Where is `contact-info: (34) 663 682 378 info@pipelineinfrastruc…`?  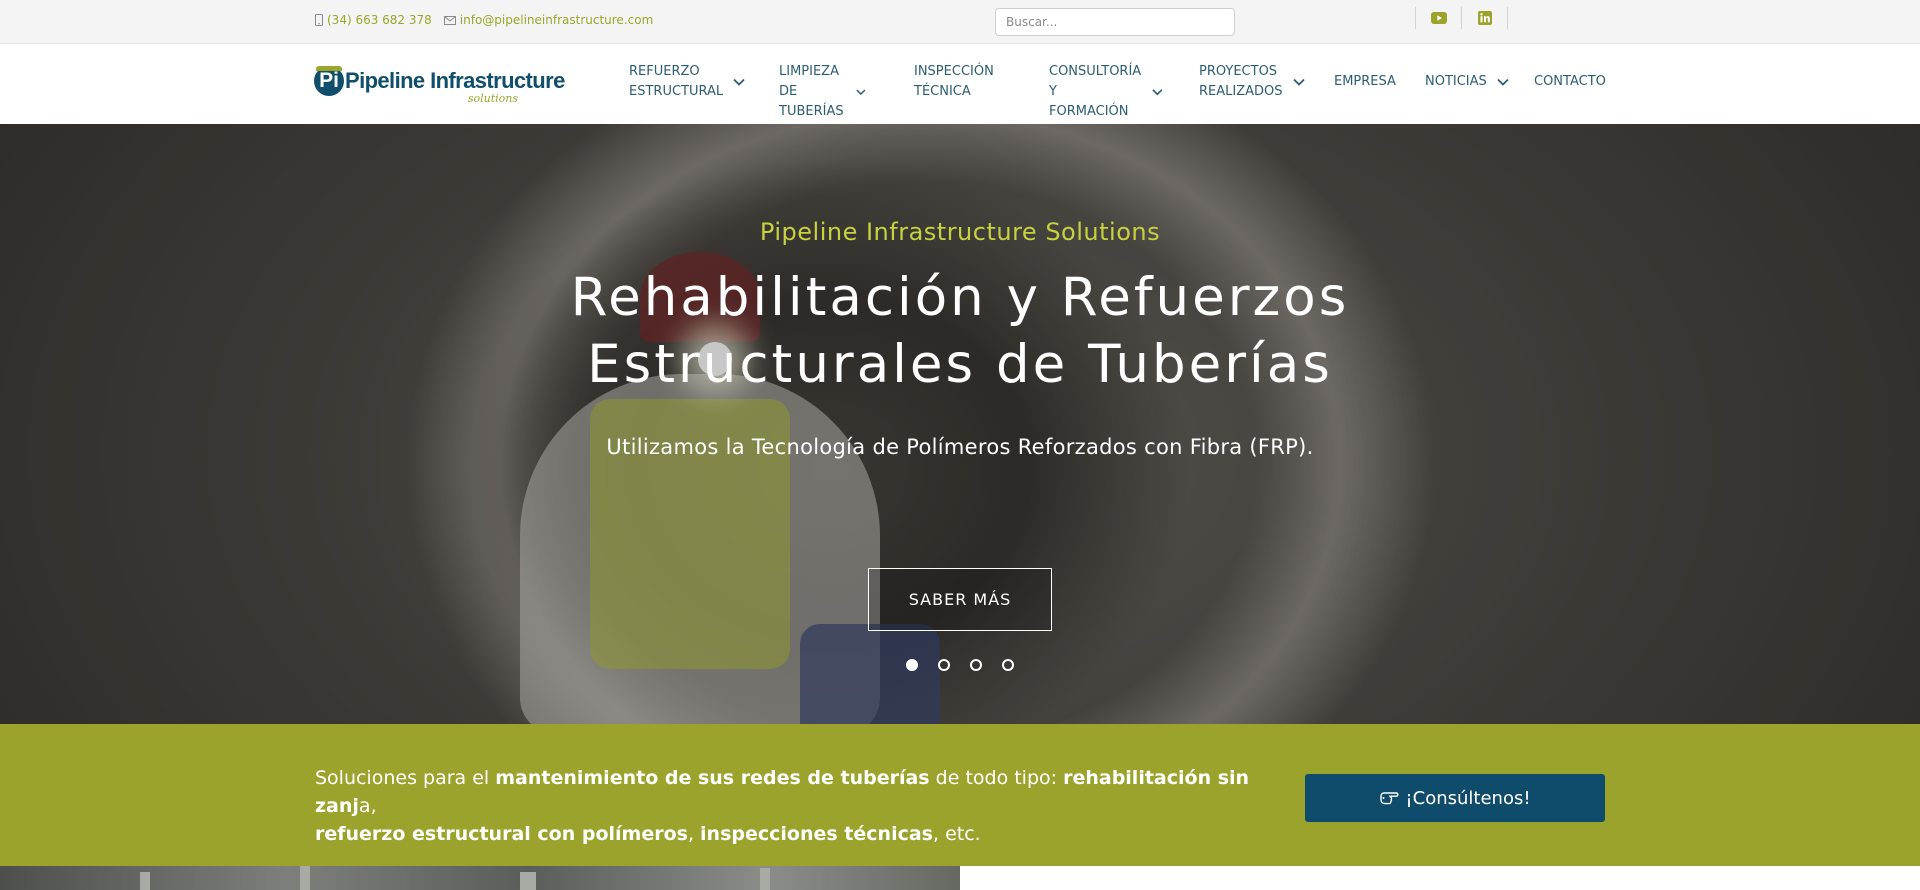 contact-info: (34) 663 682 378 info@pipelineinfrastruc… is located at coordinates (484, 20).